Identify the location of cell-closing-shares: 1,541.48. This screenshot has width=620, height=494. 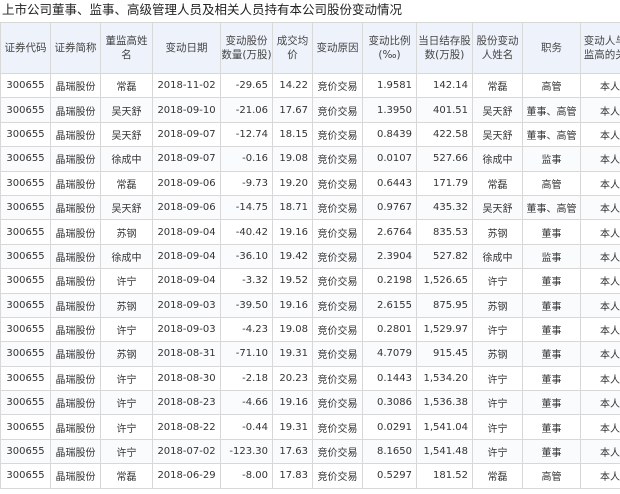
(444, 451).